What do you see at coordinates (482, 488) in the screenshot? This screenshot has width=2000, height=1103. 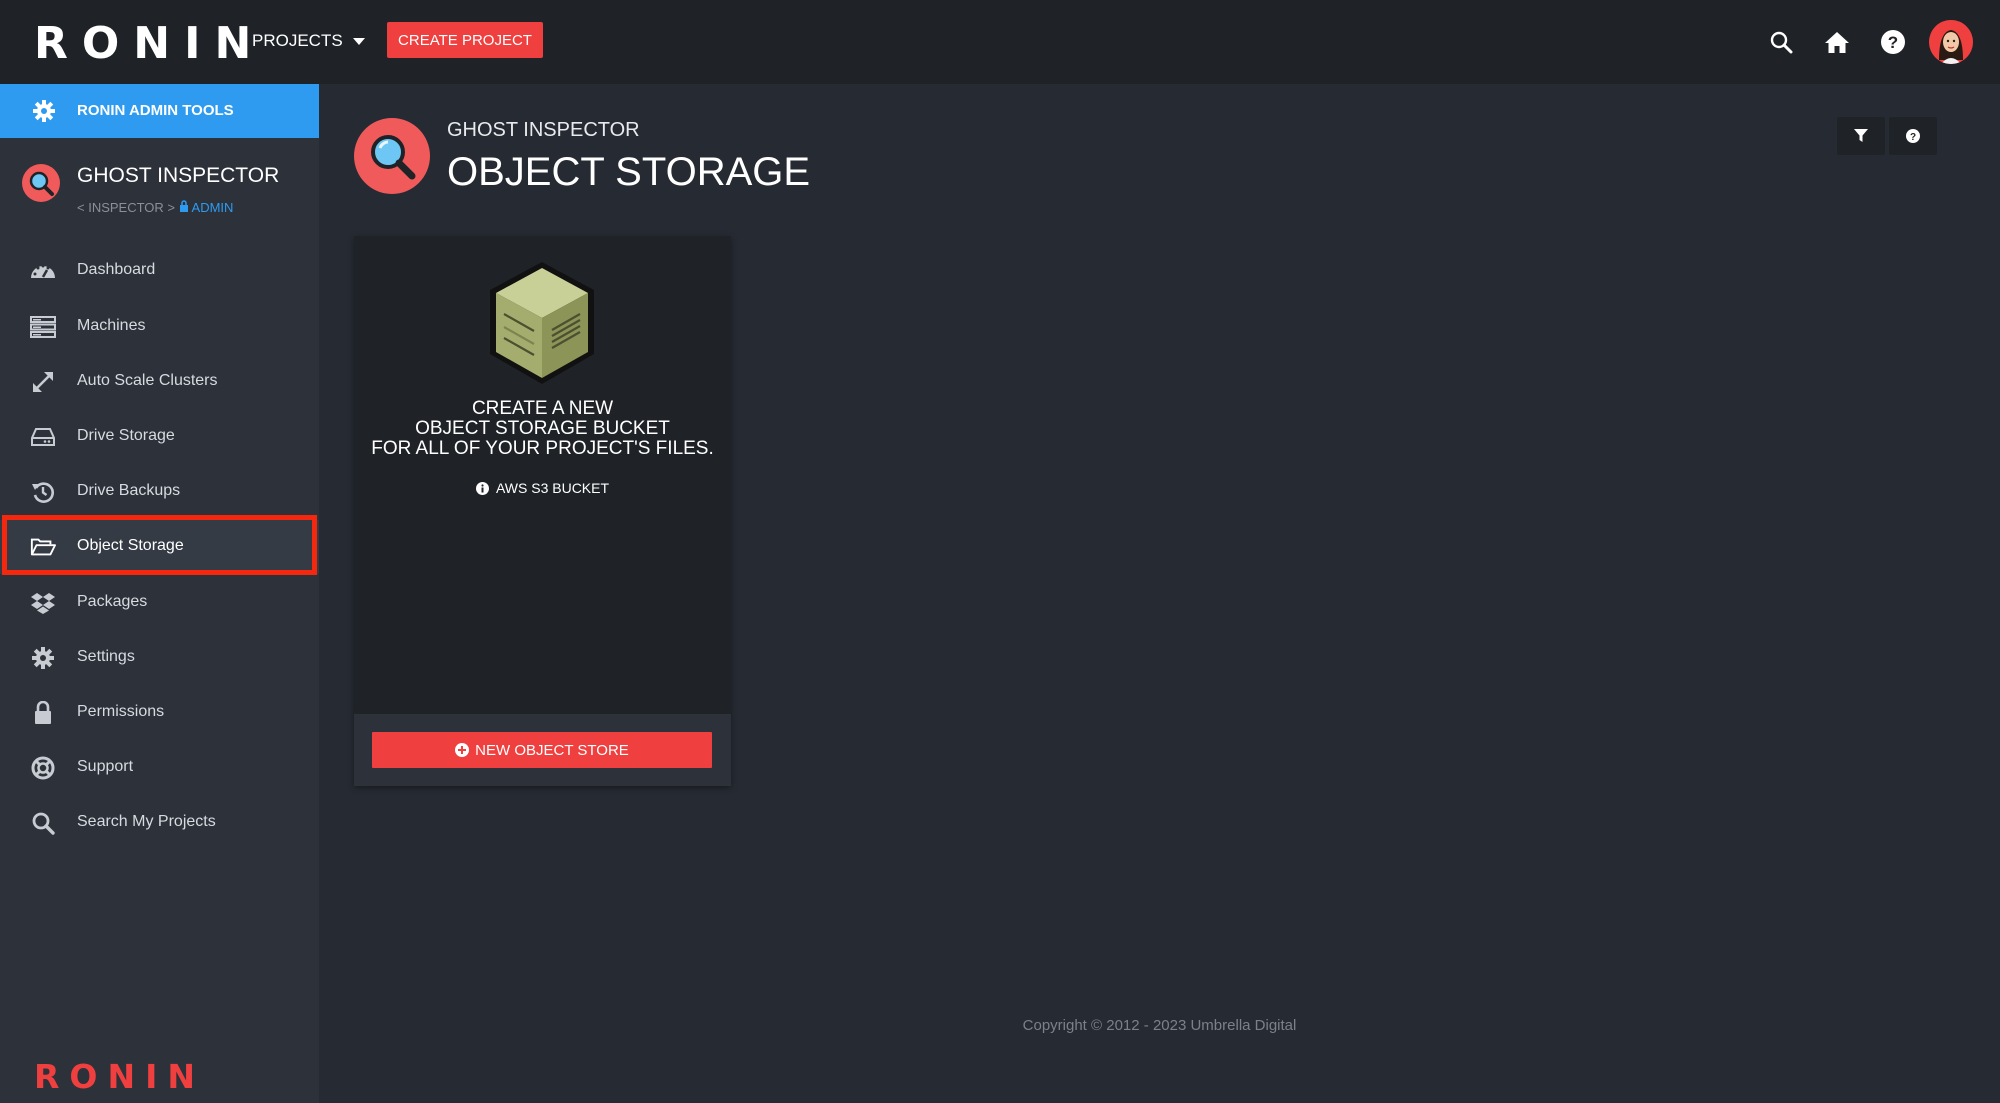 I see `info-icon` at bounding box center [482, 488].